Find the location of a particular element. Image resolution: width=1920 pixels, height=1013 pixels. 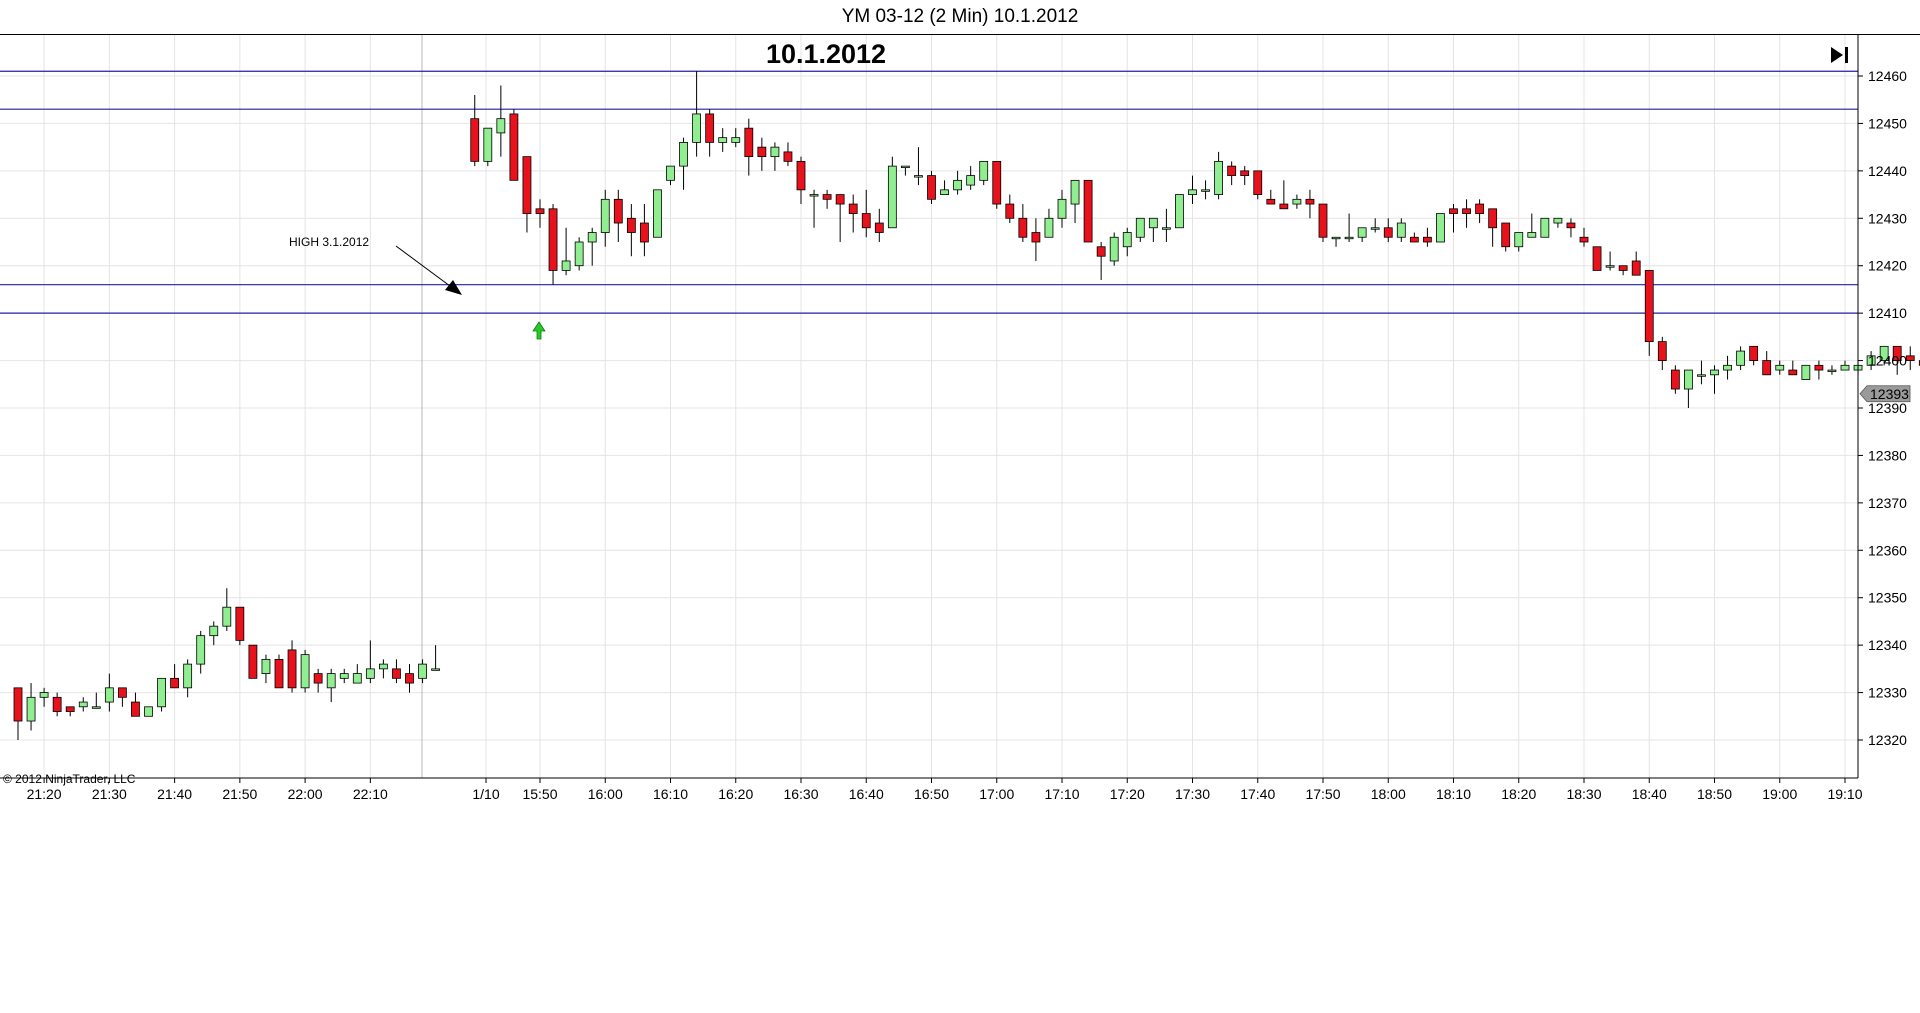

copyright-text: © 2012 NinjaTrader, LLC is located at coordinates (69, 779).